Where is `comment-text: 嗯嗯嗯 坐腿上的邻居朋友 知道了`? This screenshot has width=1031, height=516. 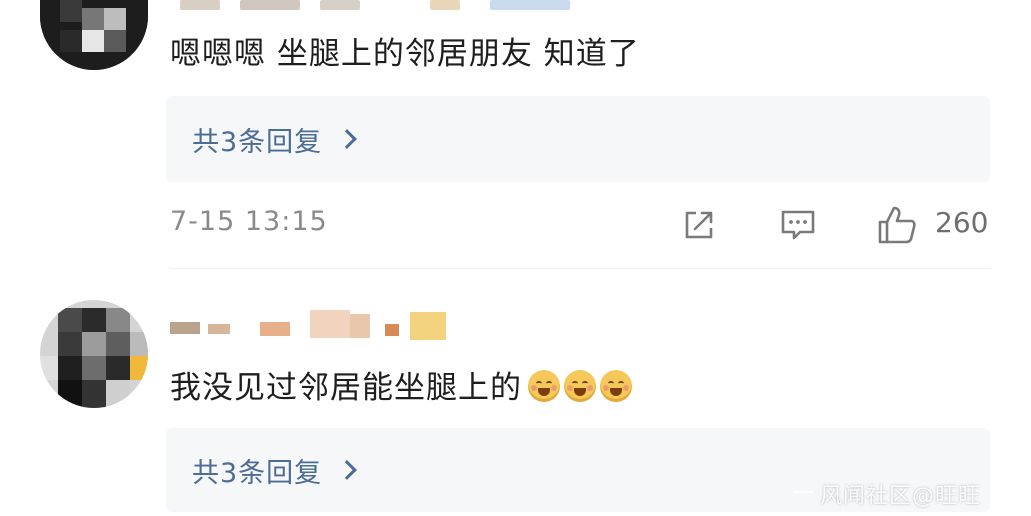 comment-text: 嗯嗯嗯 坐腿上的邻居朋友 知道了 is located at coordinates (405, 54).